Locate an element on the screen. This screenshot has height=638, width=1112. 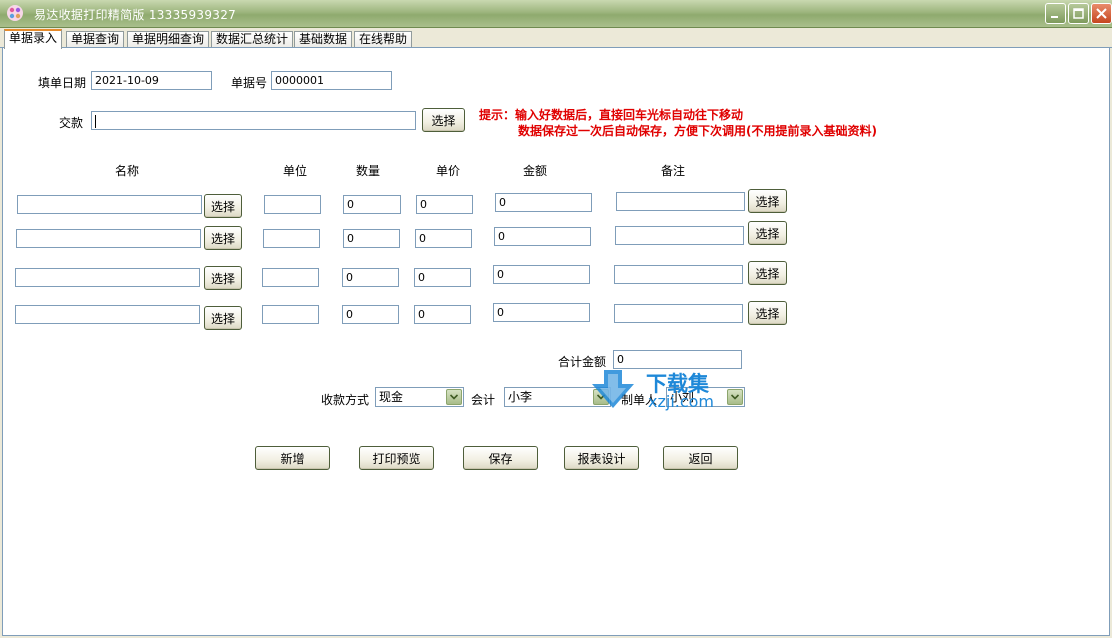
row-4-amount-field: 0 is located at coordinates (541, 312).